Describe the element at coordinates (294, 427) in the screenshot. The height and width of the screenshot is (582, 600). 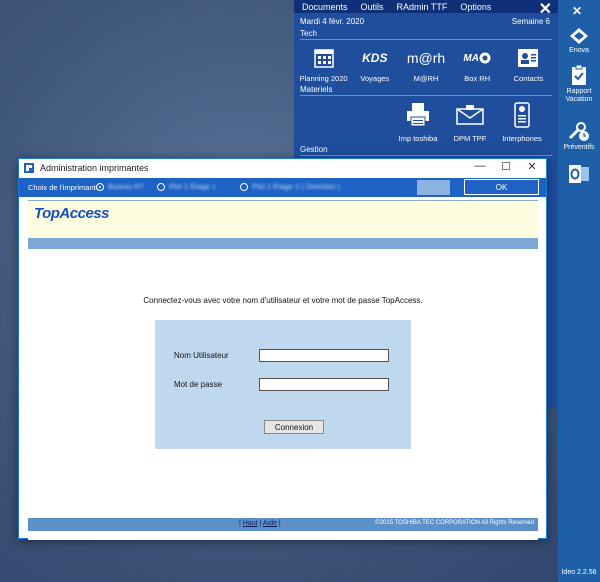
I see `connexion-button: Connexion` at that location.